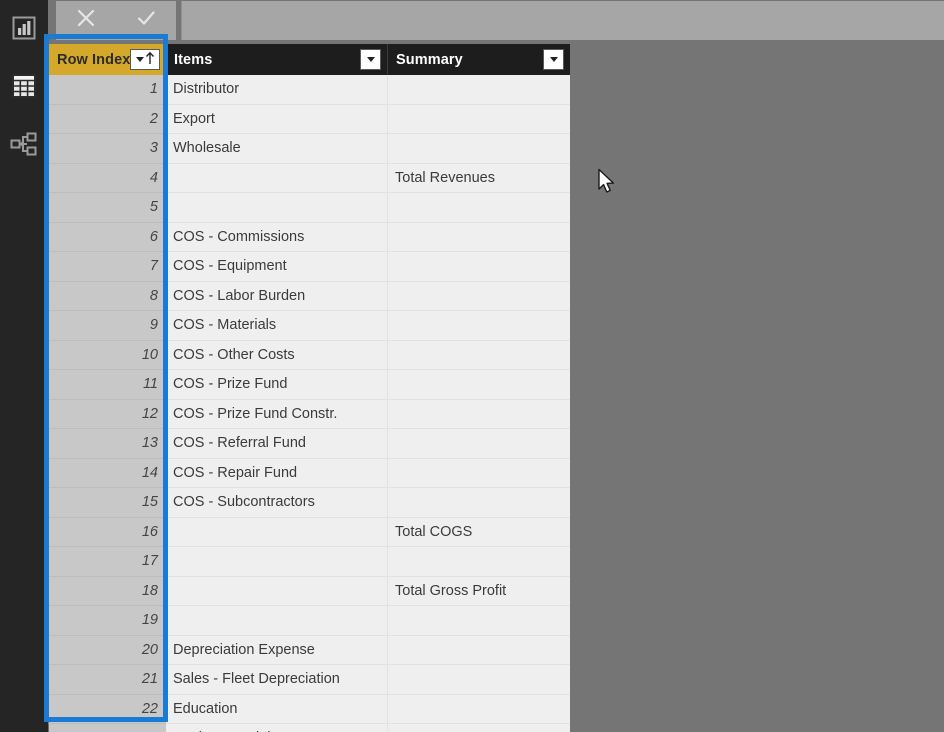 This screenshot has height=732, width=944. I want to click on cell-row-index: 9, so click(107, 326).